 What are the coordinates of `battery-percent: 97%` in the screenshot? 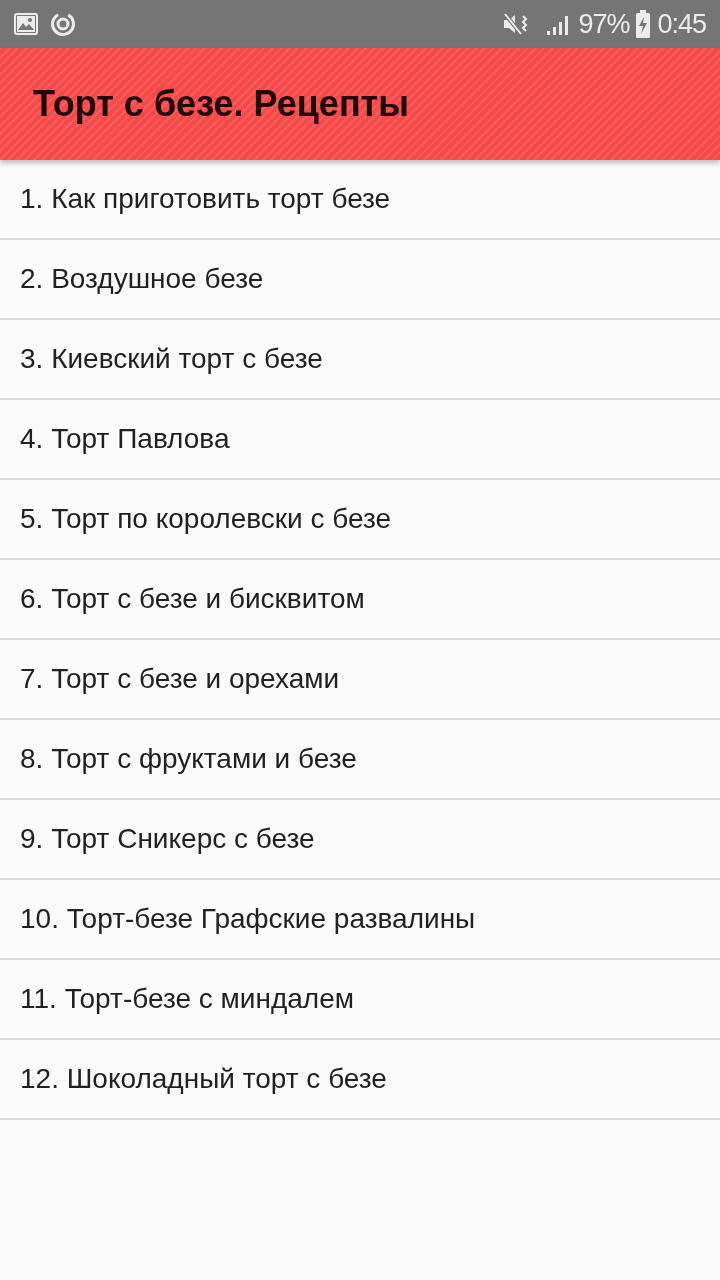 It's located at (604, 24).